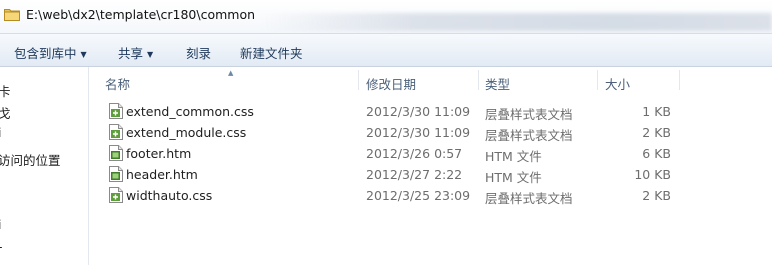 The height and width of the screenshot is (265, 772). What do you see at coordinates (418, 195) in the screenshot?
I see `file-date: 2012/3/25 23:09` at bounding box center [418, 195].